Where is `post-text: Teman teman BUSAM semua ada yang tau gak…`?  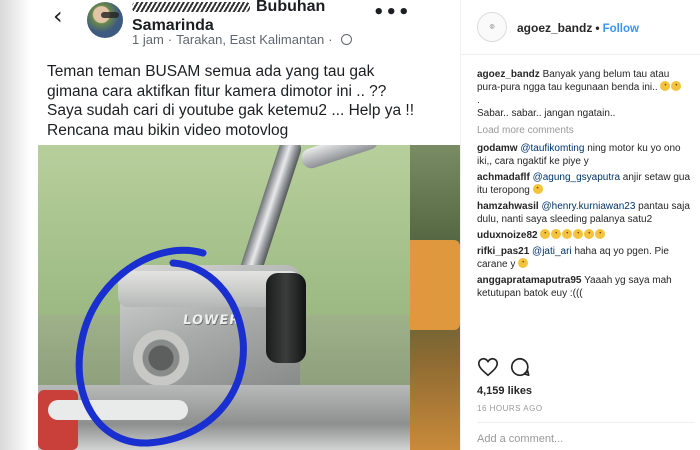
post-text: Teman teman BUSAM semua ada yang tau gak… is located at coordinates (232, 101).